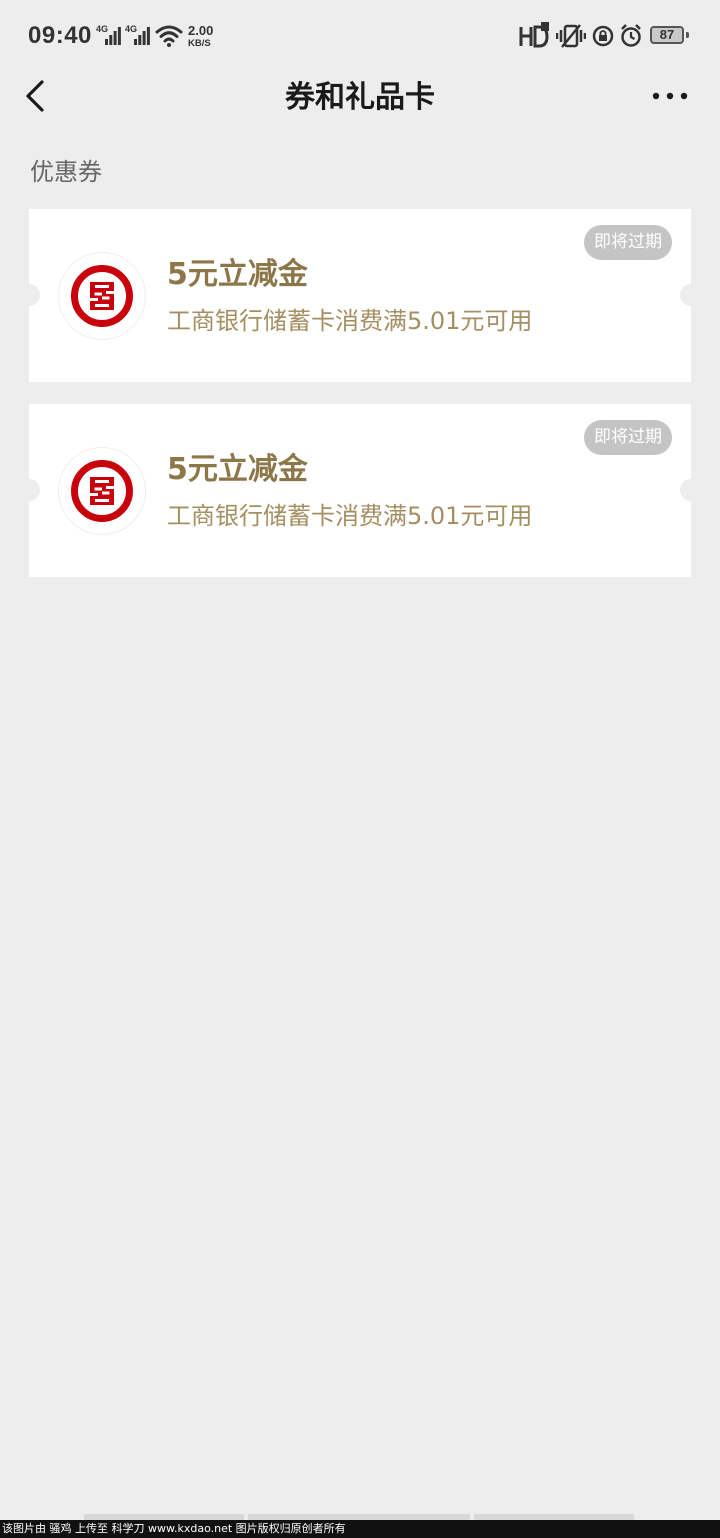 The height and width of the screenshot is (1538, 720). Describe the element at coordinates (687, 35) in the screenshot. I see `battery-nub` at that location.